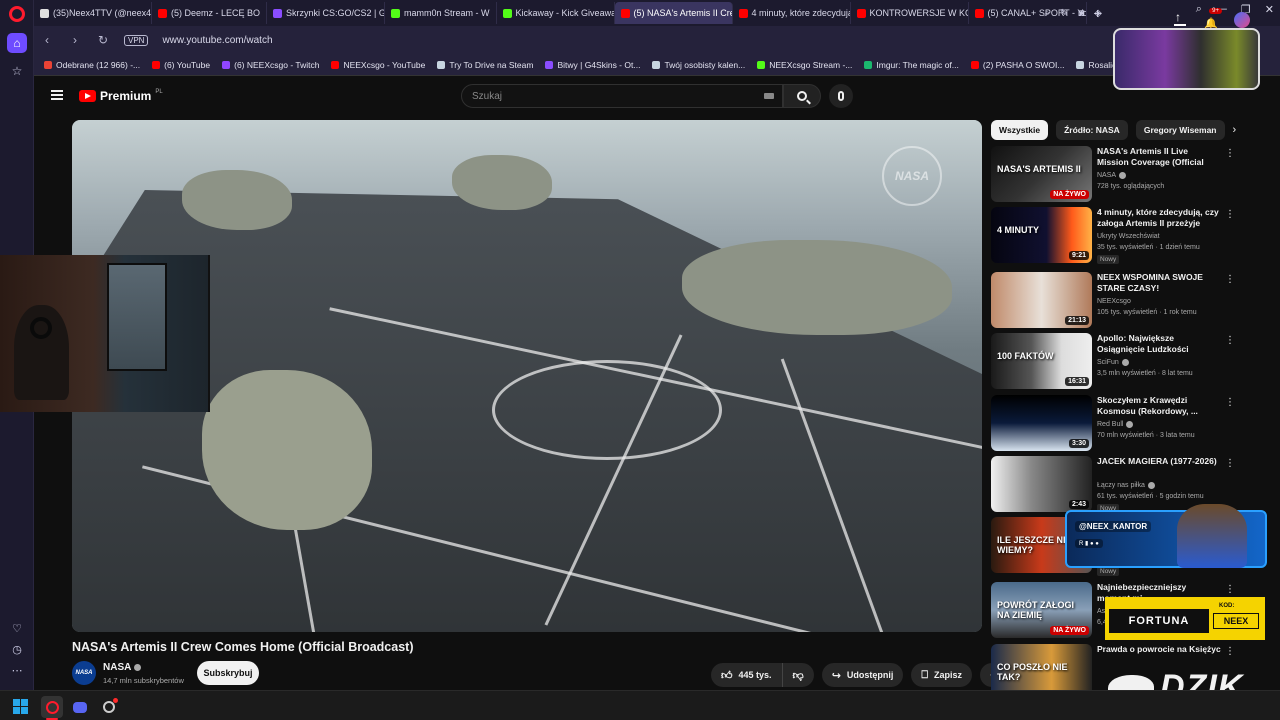 This screenshot has height=720, width=1280. I want to click on bookmark-item: Try To Drive na Steam, so click(485, 65).